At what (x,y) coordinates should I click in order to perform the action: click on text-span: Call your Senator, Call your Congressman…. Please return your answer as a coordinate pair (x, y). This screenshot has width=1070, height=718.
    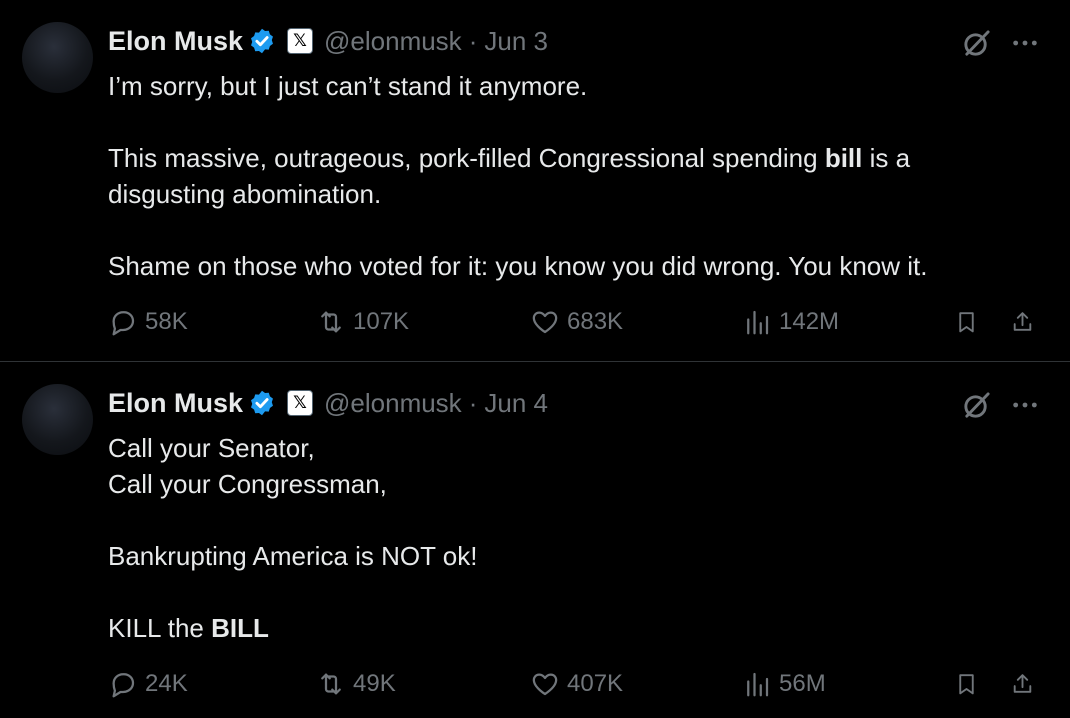
    Looking at the image, I should click on (247, 466).